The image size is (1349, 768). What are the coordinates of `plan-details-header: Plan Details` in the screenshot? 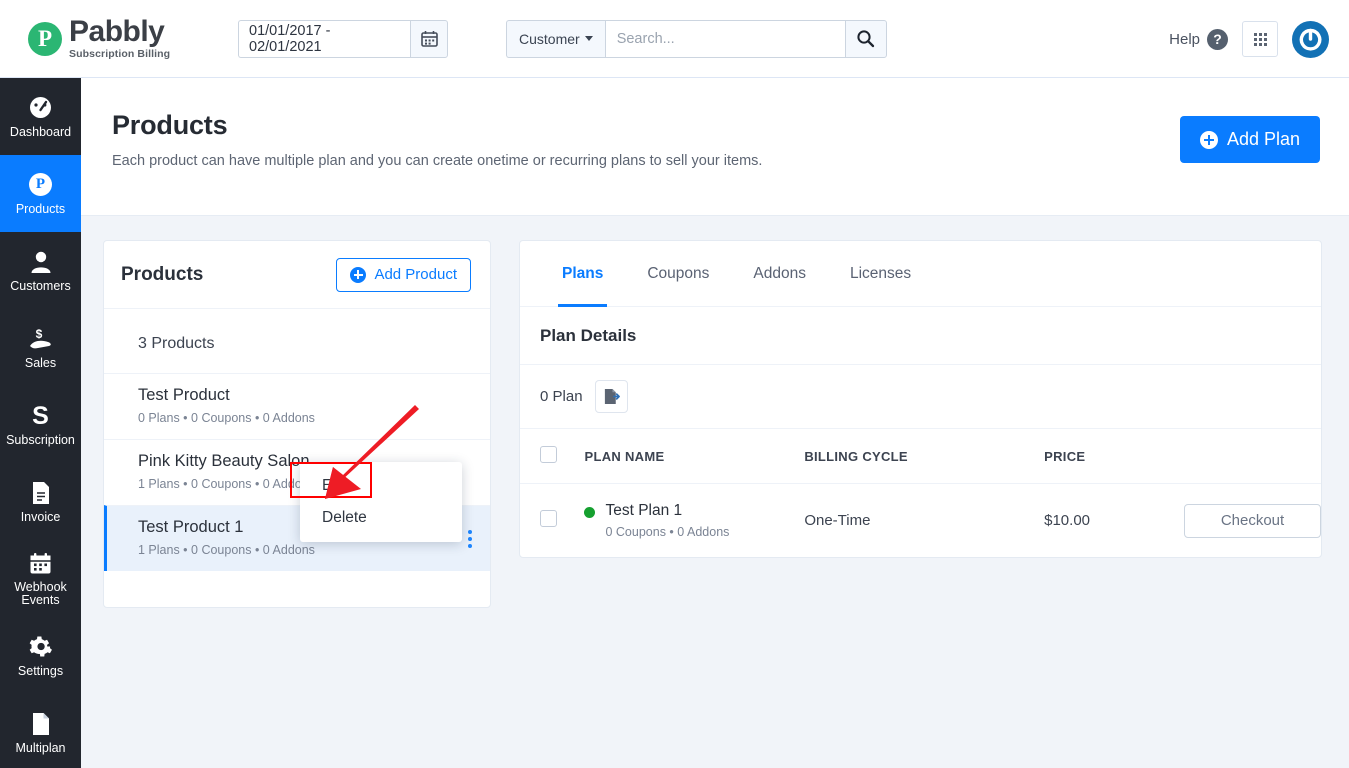 It's located at (920, 336).